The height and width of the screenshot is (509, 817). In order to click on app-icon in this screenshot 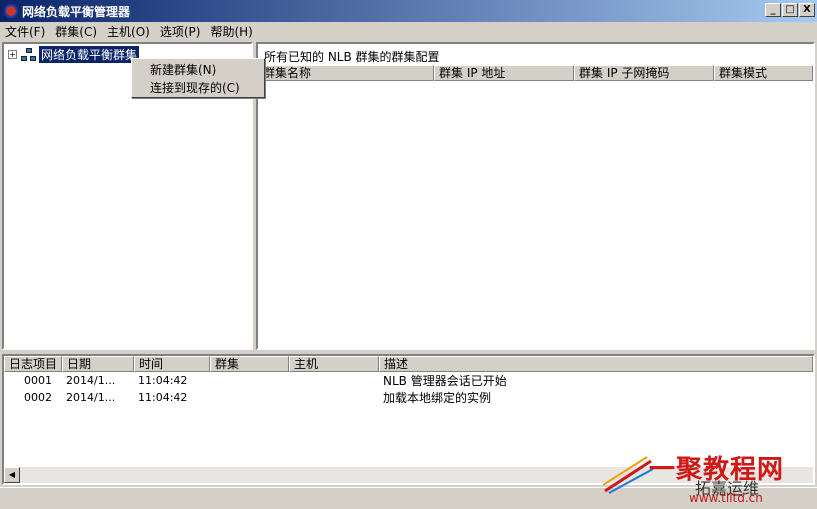, I will do `click(11, 11)`.